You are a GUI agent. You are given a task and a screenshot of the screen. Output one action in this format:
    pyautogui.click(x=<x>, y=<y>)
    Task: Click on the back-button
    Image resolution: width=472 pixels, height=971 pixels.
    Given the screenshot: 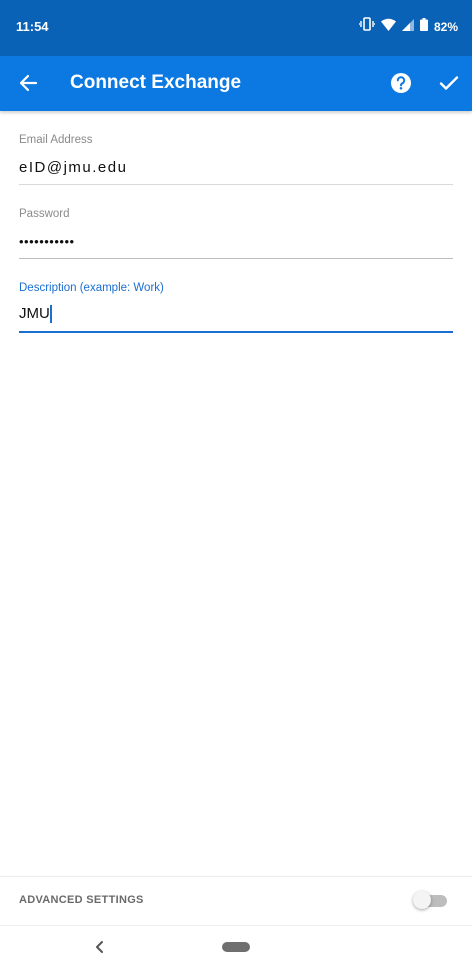 What is the action you would take?
    pyautogui.click(x=29, y=83)
    